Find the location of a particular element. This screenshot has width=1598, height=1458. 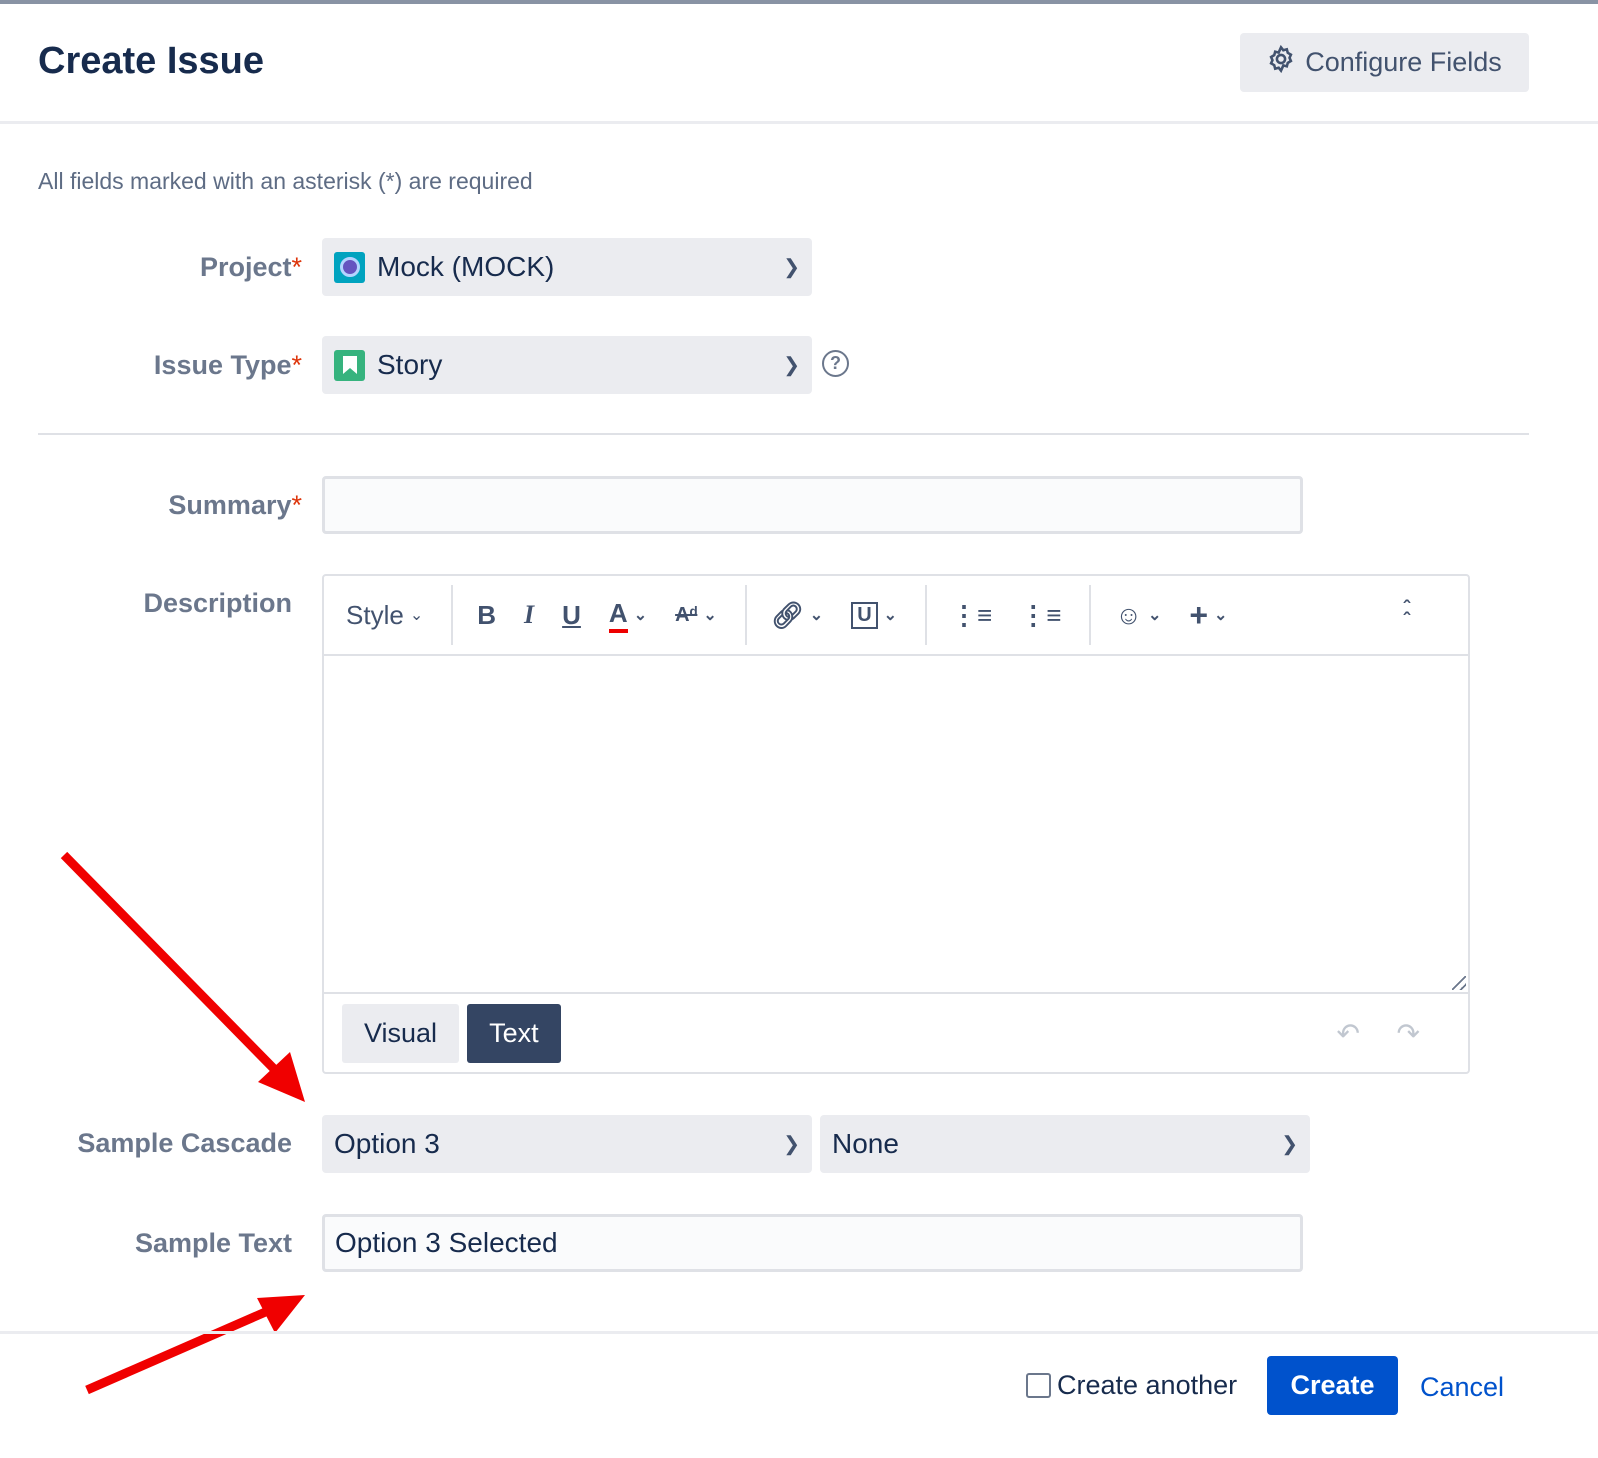

checkbox is located at coordinates (1038, 1385).